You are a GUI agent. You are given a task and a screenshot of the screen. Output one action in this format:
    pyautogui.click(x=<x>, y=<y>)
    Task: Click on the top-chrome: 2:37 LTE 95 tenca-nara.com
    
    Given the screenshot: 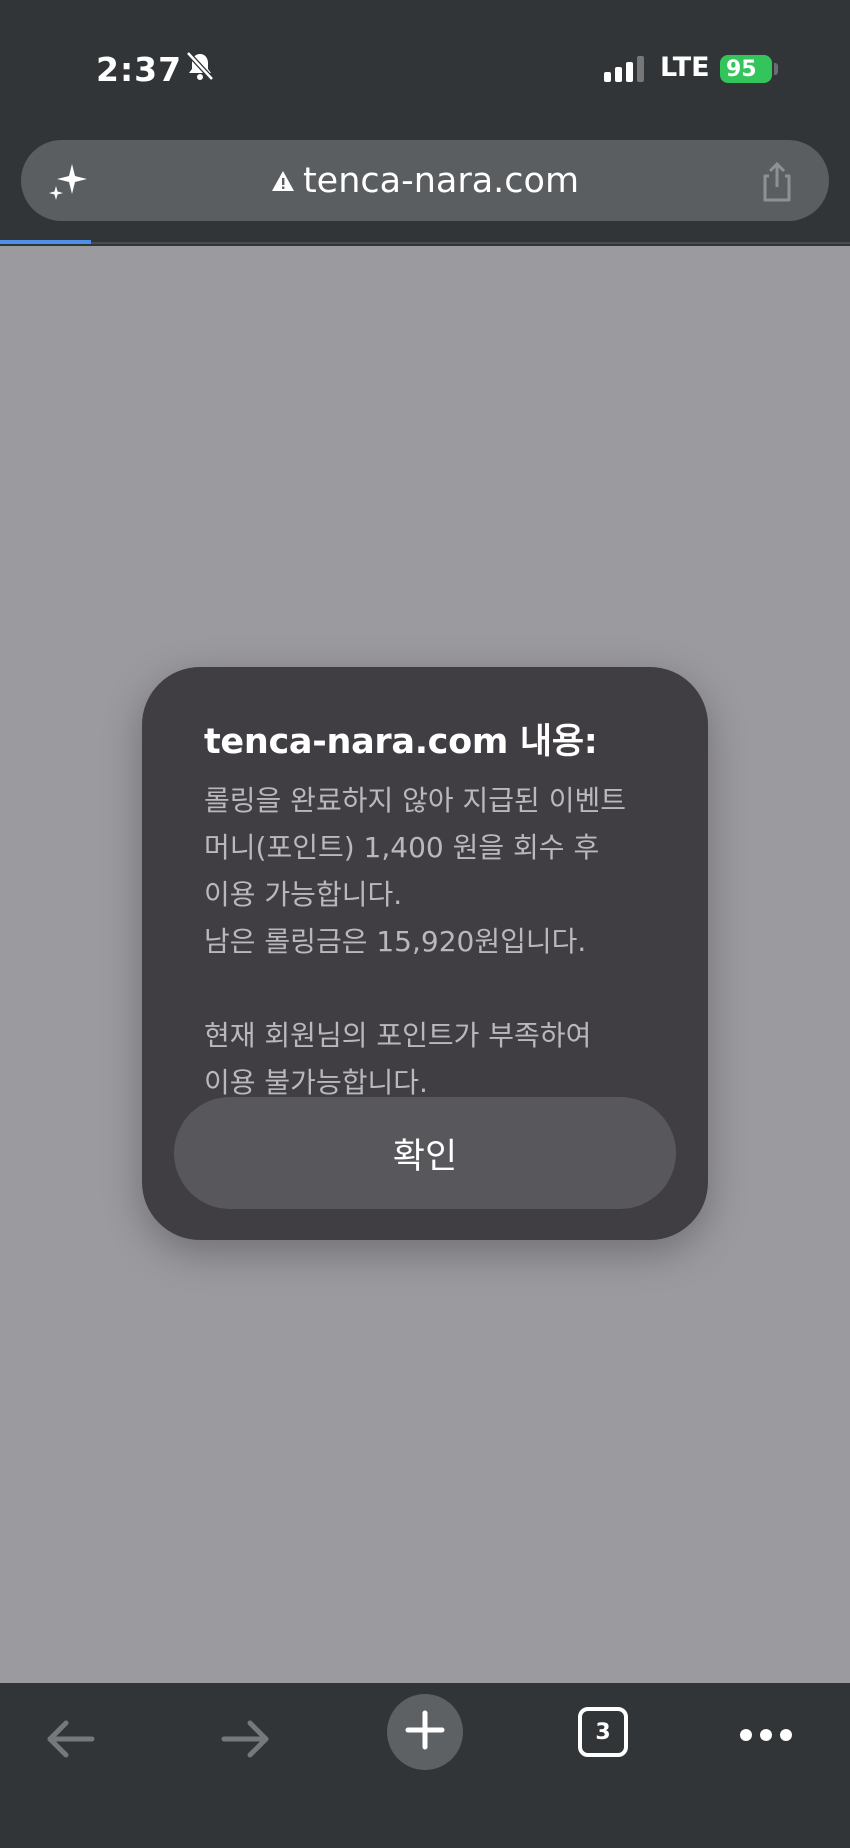 What is the action you would take?
    pyautogui.click(x=425, y=123)
    